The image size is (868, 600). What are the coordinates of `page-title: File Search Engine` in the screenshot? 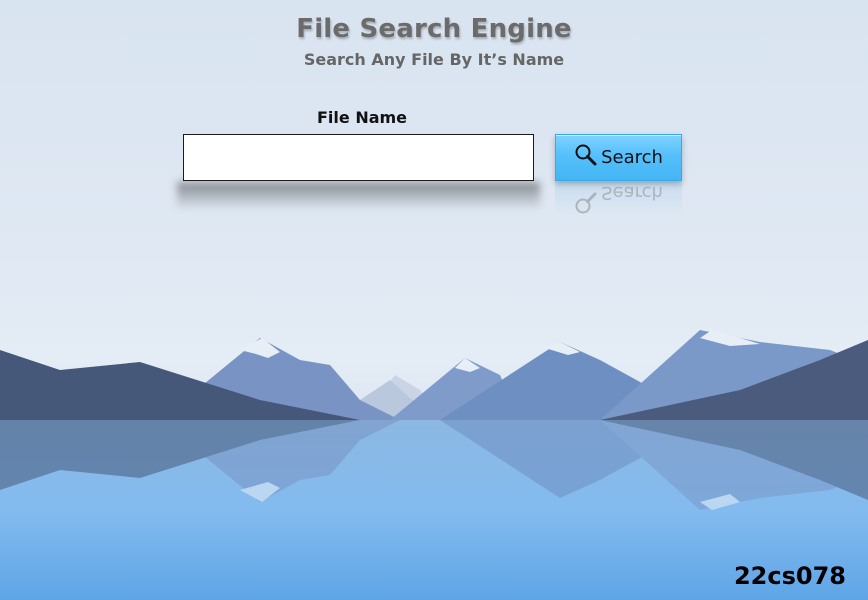 It's located at (434, 29).